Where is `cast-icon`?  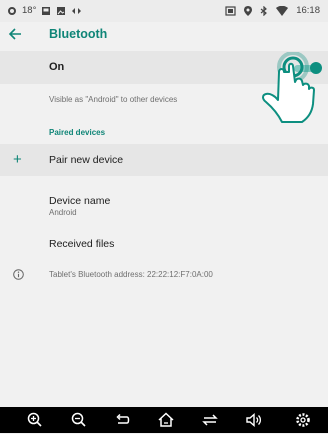
cast-icon is located at coordinates (76, 11).